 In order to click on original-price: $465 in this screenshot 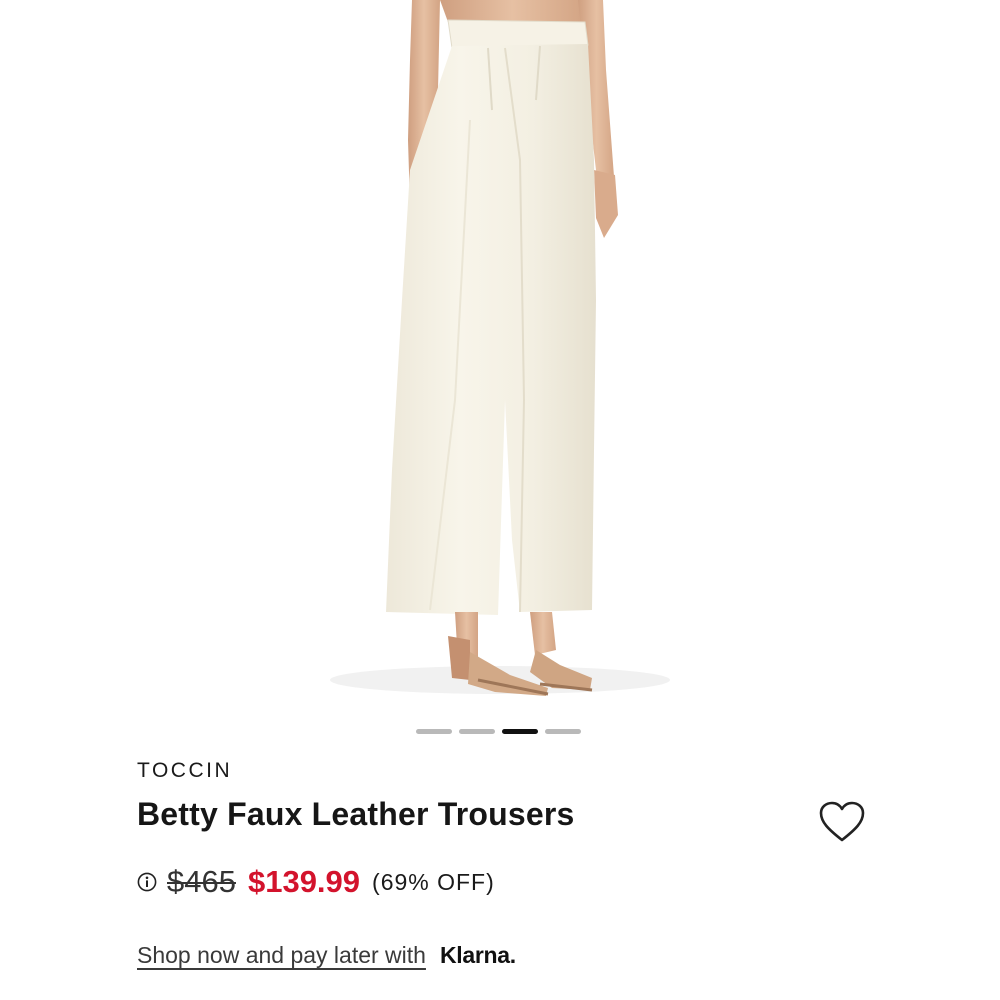, I will do `click(201, 881)`.